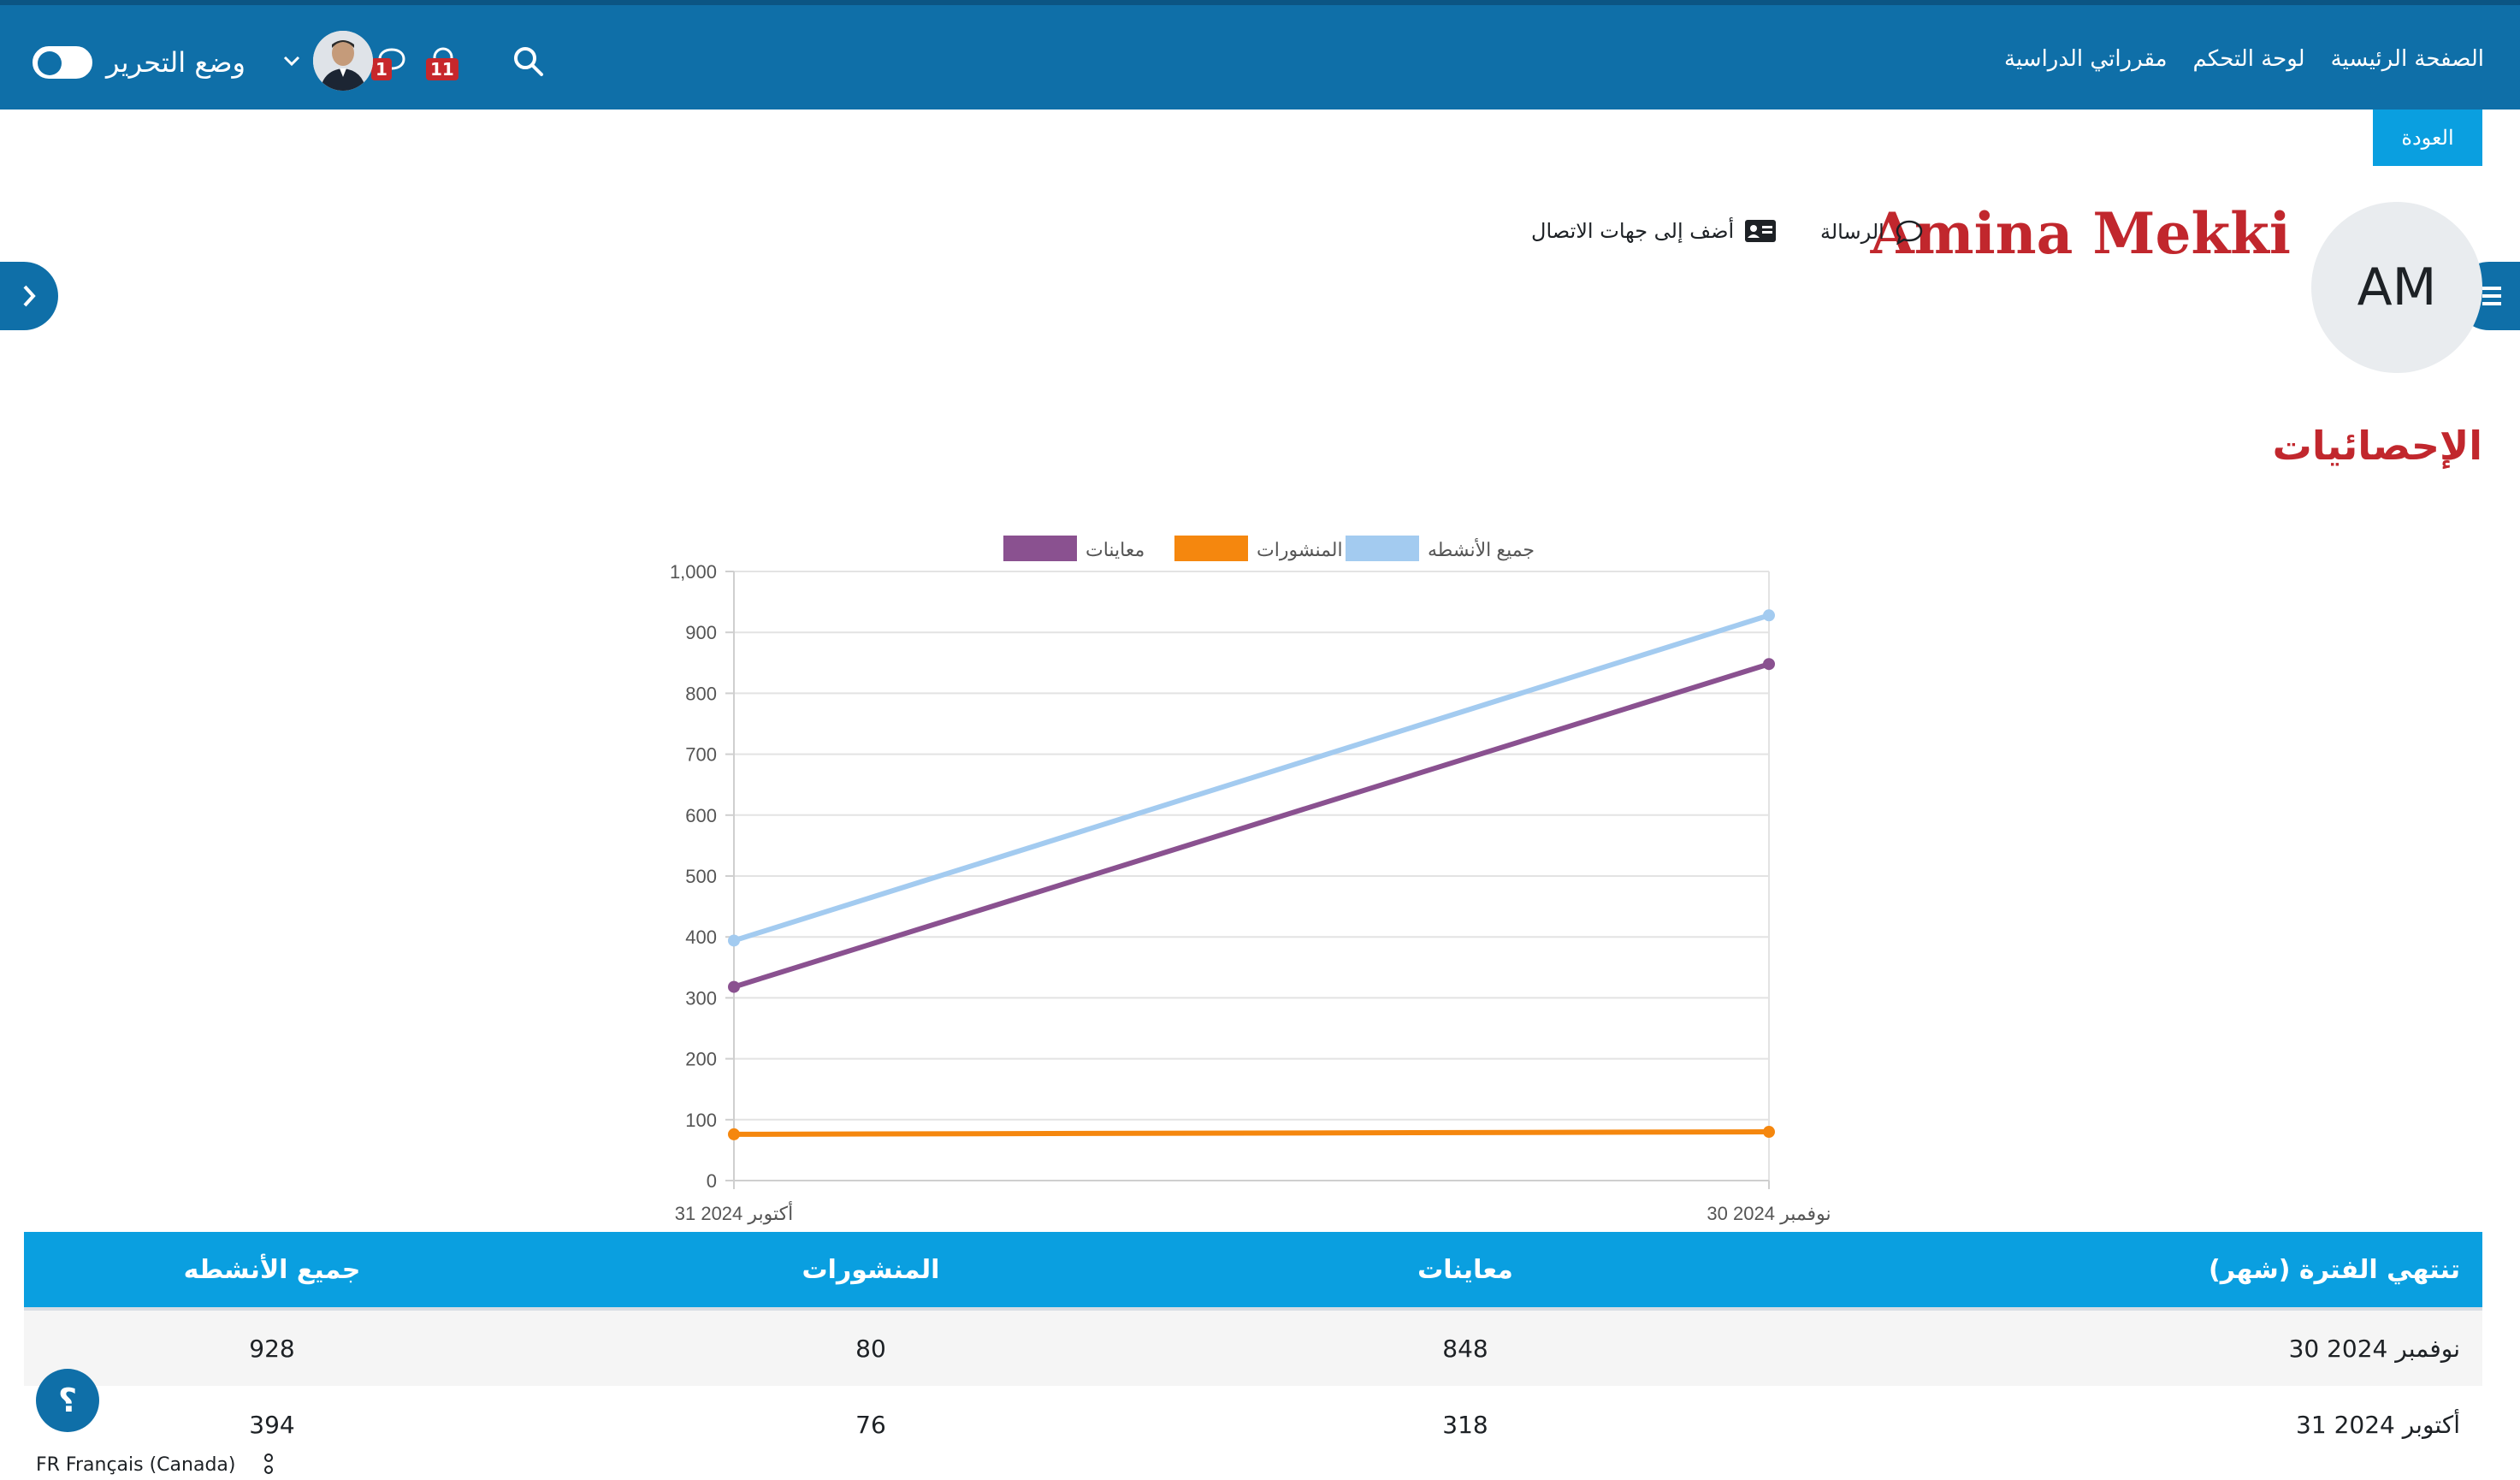  I want to click on chart-y-tick-label: 700, so click(701, 755).